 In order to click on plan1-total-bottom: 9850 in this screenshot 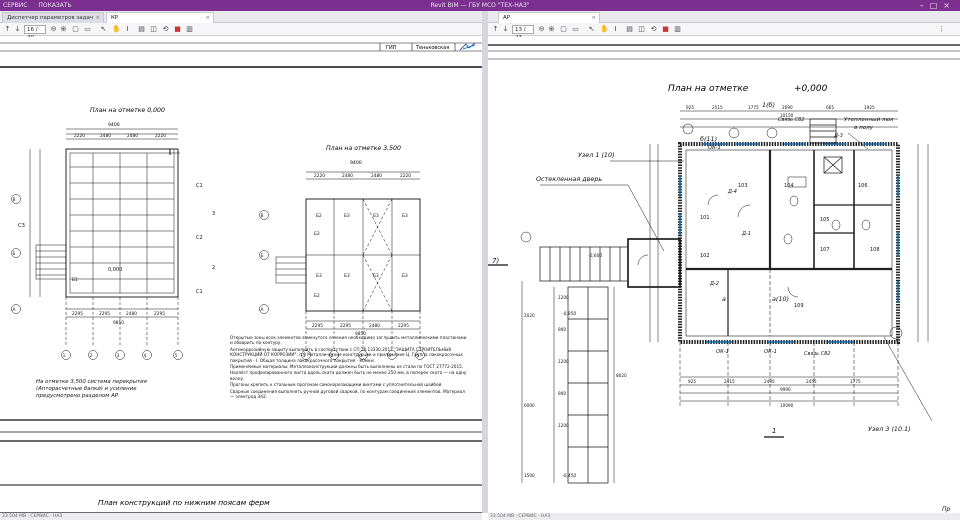, I will do `click(118, 323)`.